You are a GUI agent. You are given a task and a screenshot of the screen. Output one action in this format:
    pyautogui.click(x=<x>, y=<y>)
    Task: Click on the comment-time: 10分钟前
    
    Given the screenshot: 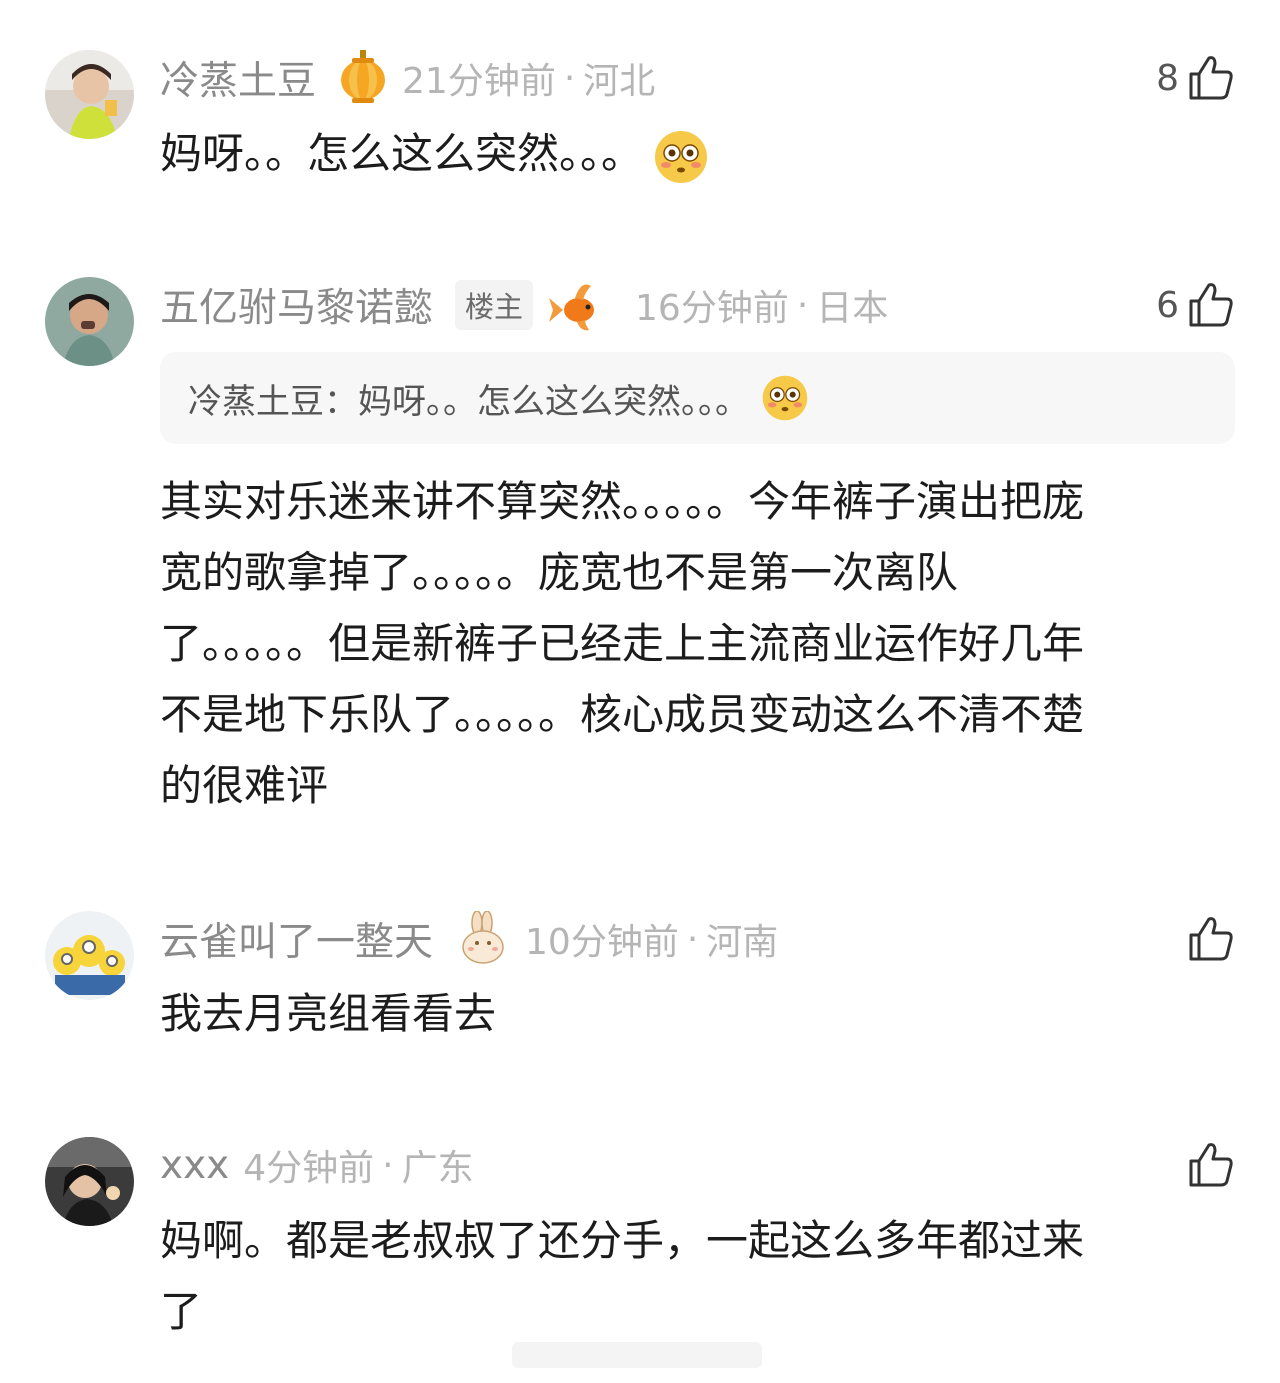 What is the action you would take?
    pyautogui.click(x=602, y=942)
    